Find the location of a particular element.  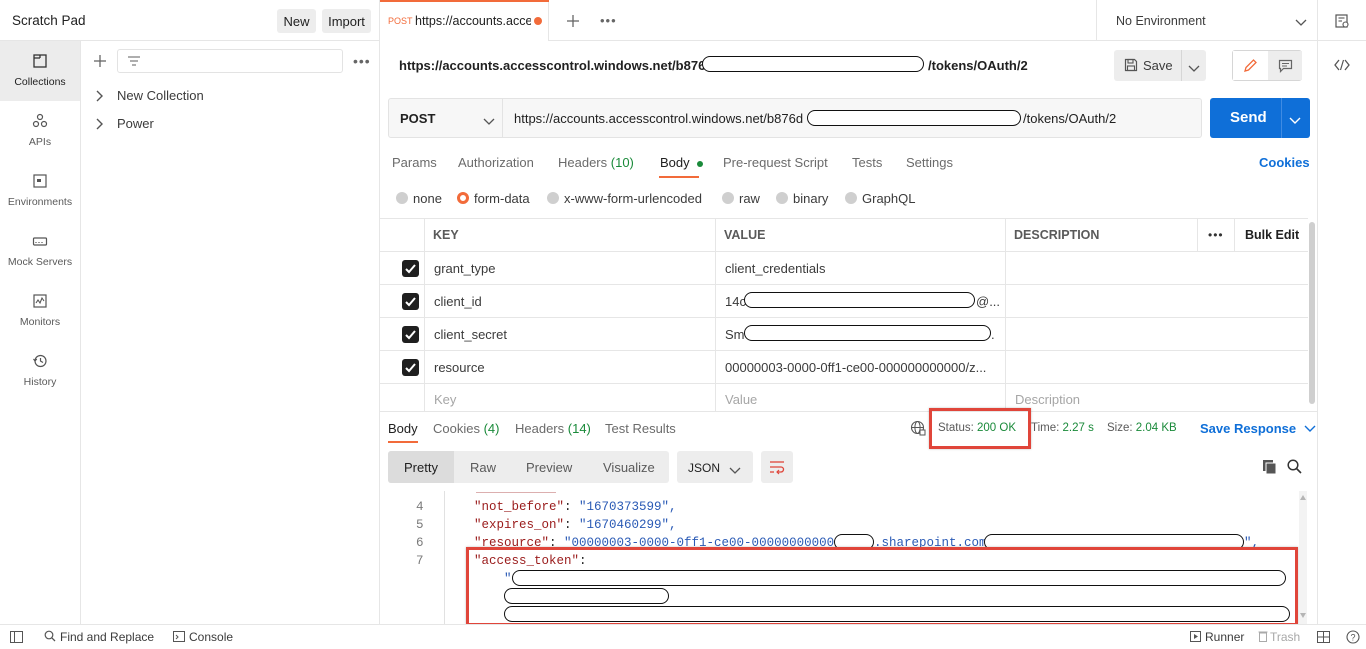

method-label: POST is located at coordinates (418, 118).